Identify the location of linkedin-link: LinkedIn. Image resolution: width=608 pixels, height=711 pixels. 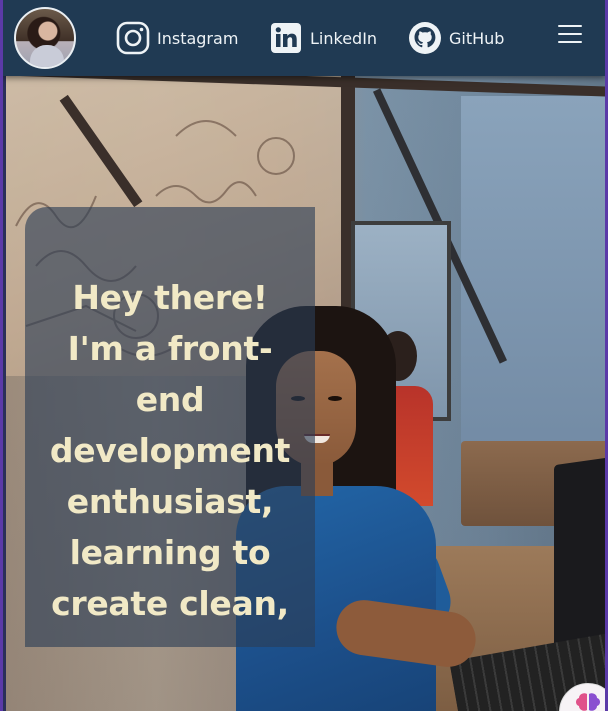
(323, 38).